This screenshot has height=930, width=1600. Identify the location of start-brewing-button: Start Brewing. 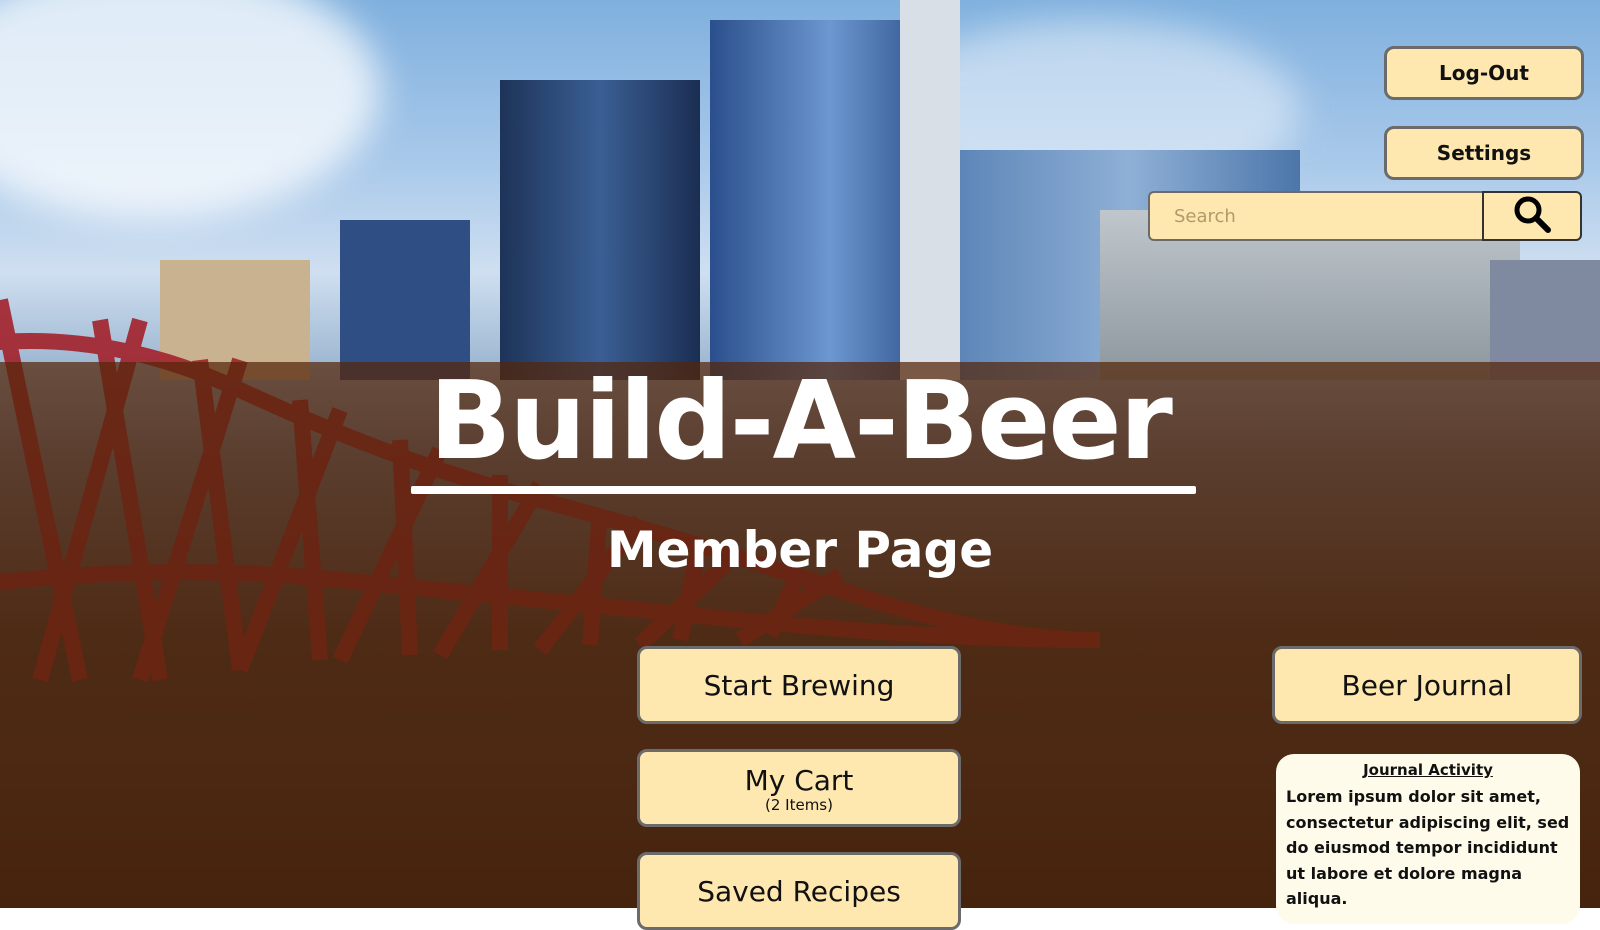
(799, 685).